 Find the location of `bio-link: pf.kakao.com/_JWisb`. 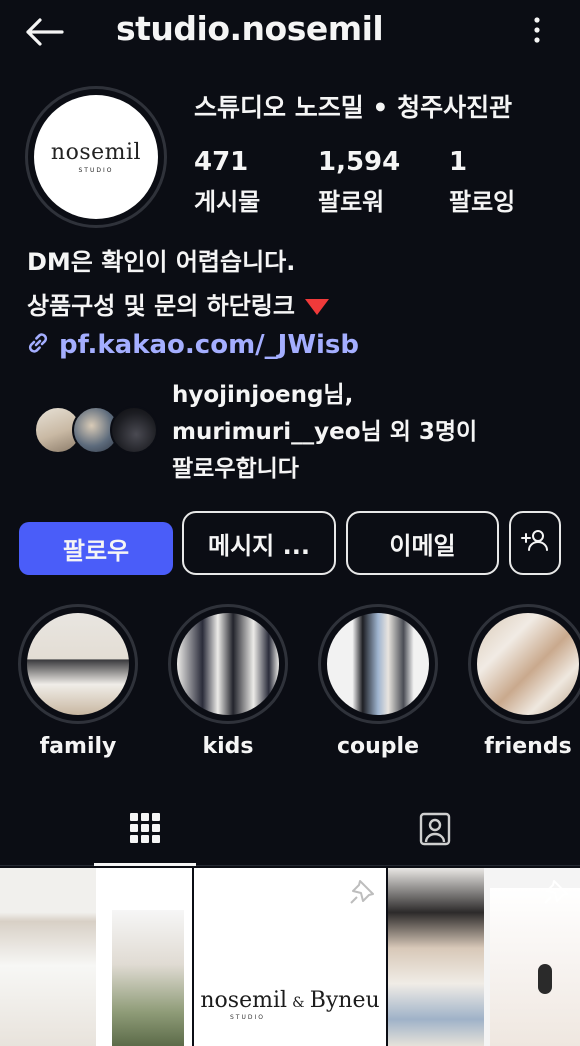

bio-link: pf.kakao.com/_JWisb is located at coordinates (192, 345).